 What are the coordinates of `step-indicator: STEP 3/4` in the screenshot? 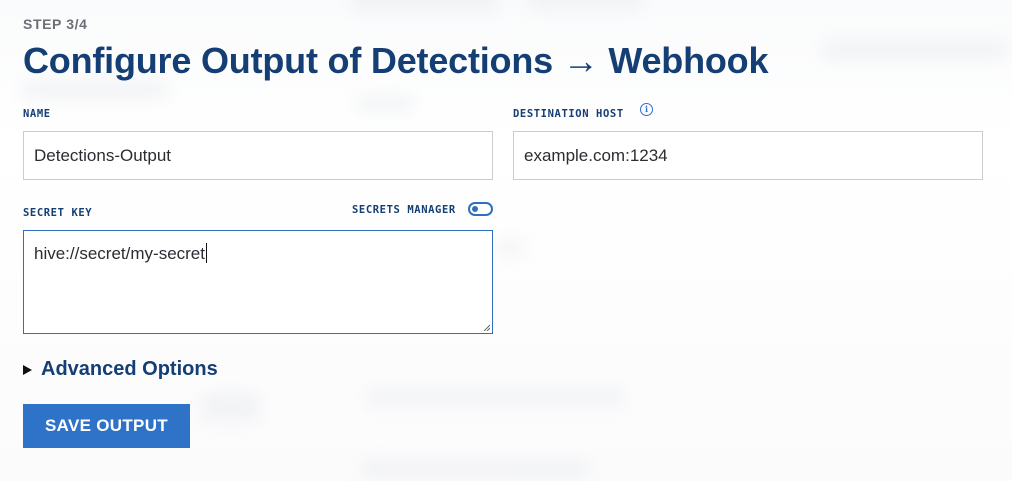 It's located at (55, 24).